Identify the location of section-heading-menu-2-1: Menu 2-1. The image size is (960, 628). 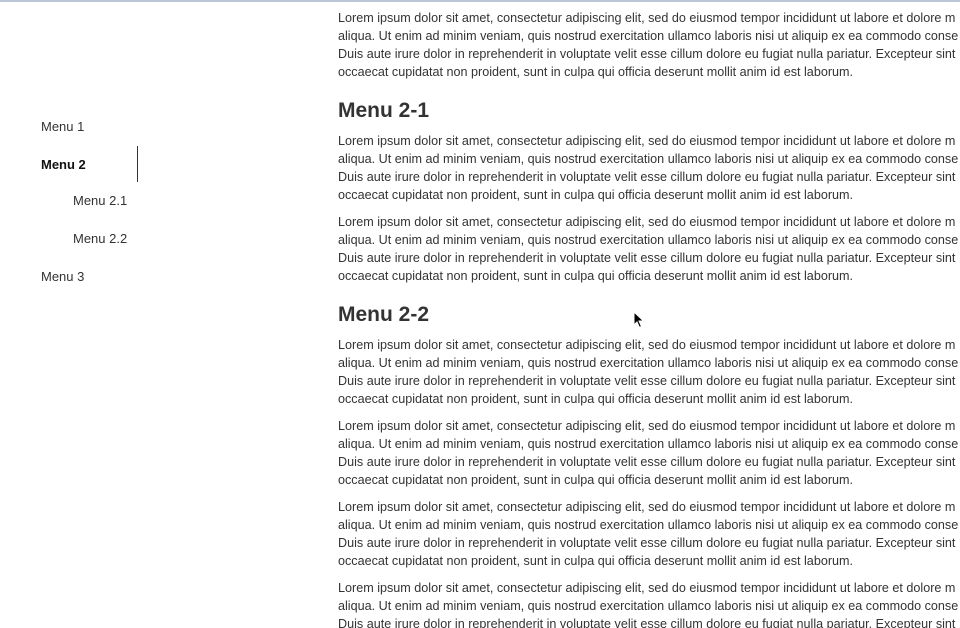
(384, 110).